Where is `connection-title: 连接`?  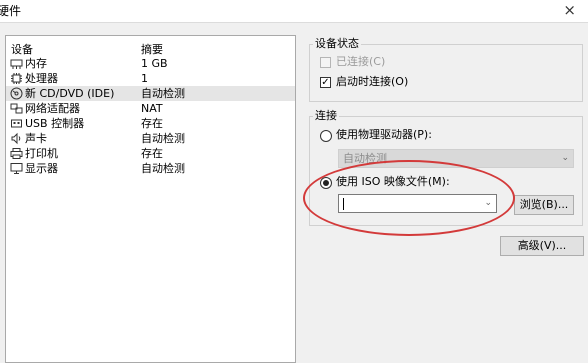 connection-title: 连接 is located at coordinates (326, 116).